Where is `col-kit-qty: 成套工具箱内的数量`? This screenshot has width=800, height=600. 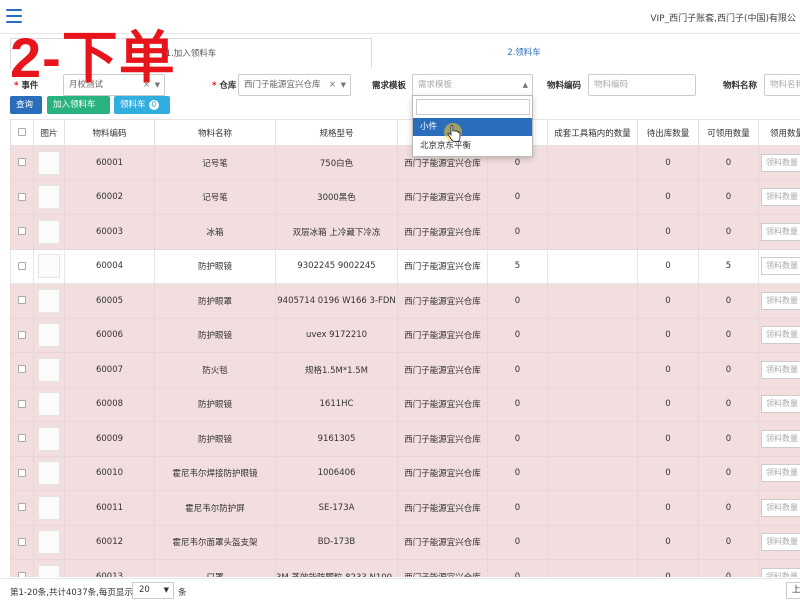 col-kit-qty: 成套工具箱内的数量 is located at coordinates (592, 132).